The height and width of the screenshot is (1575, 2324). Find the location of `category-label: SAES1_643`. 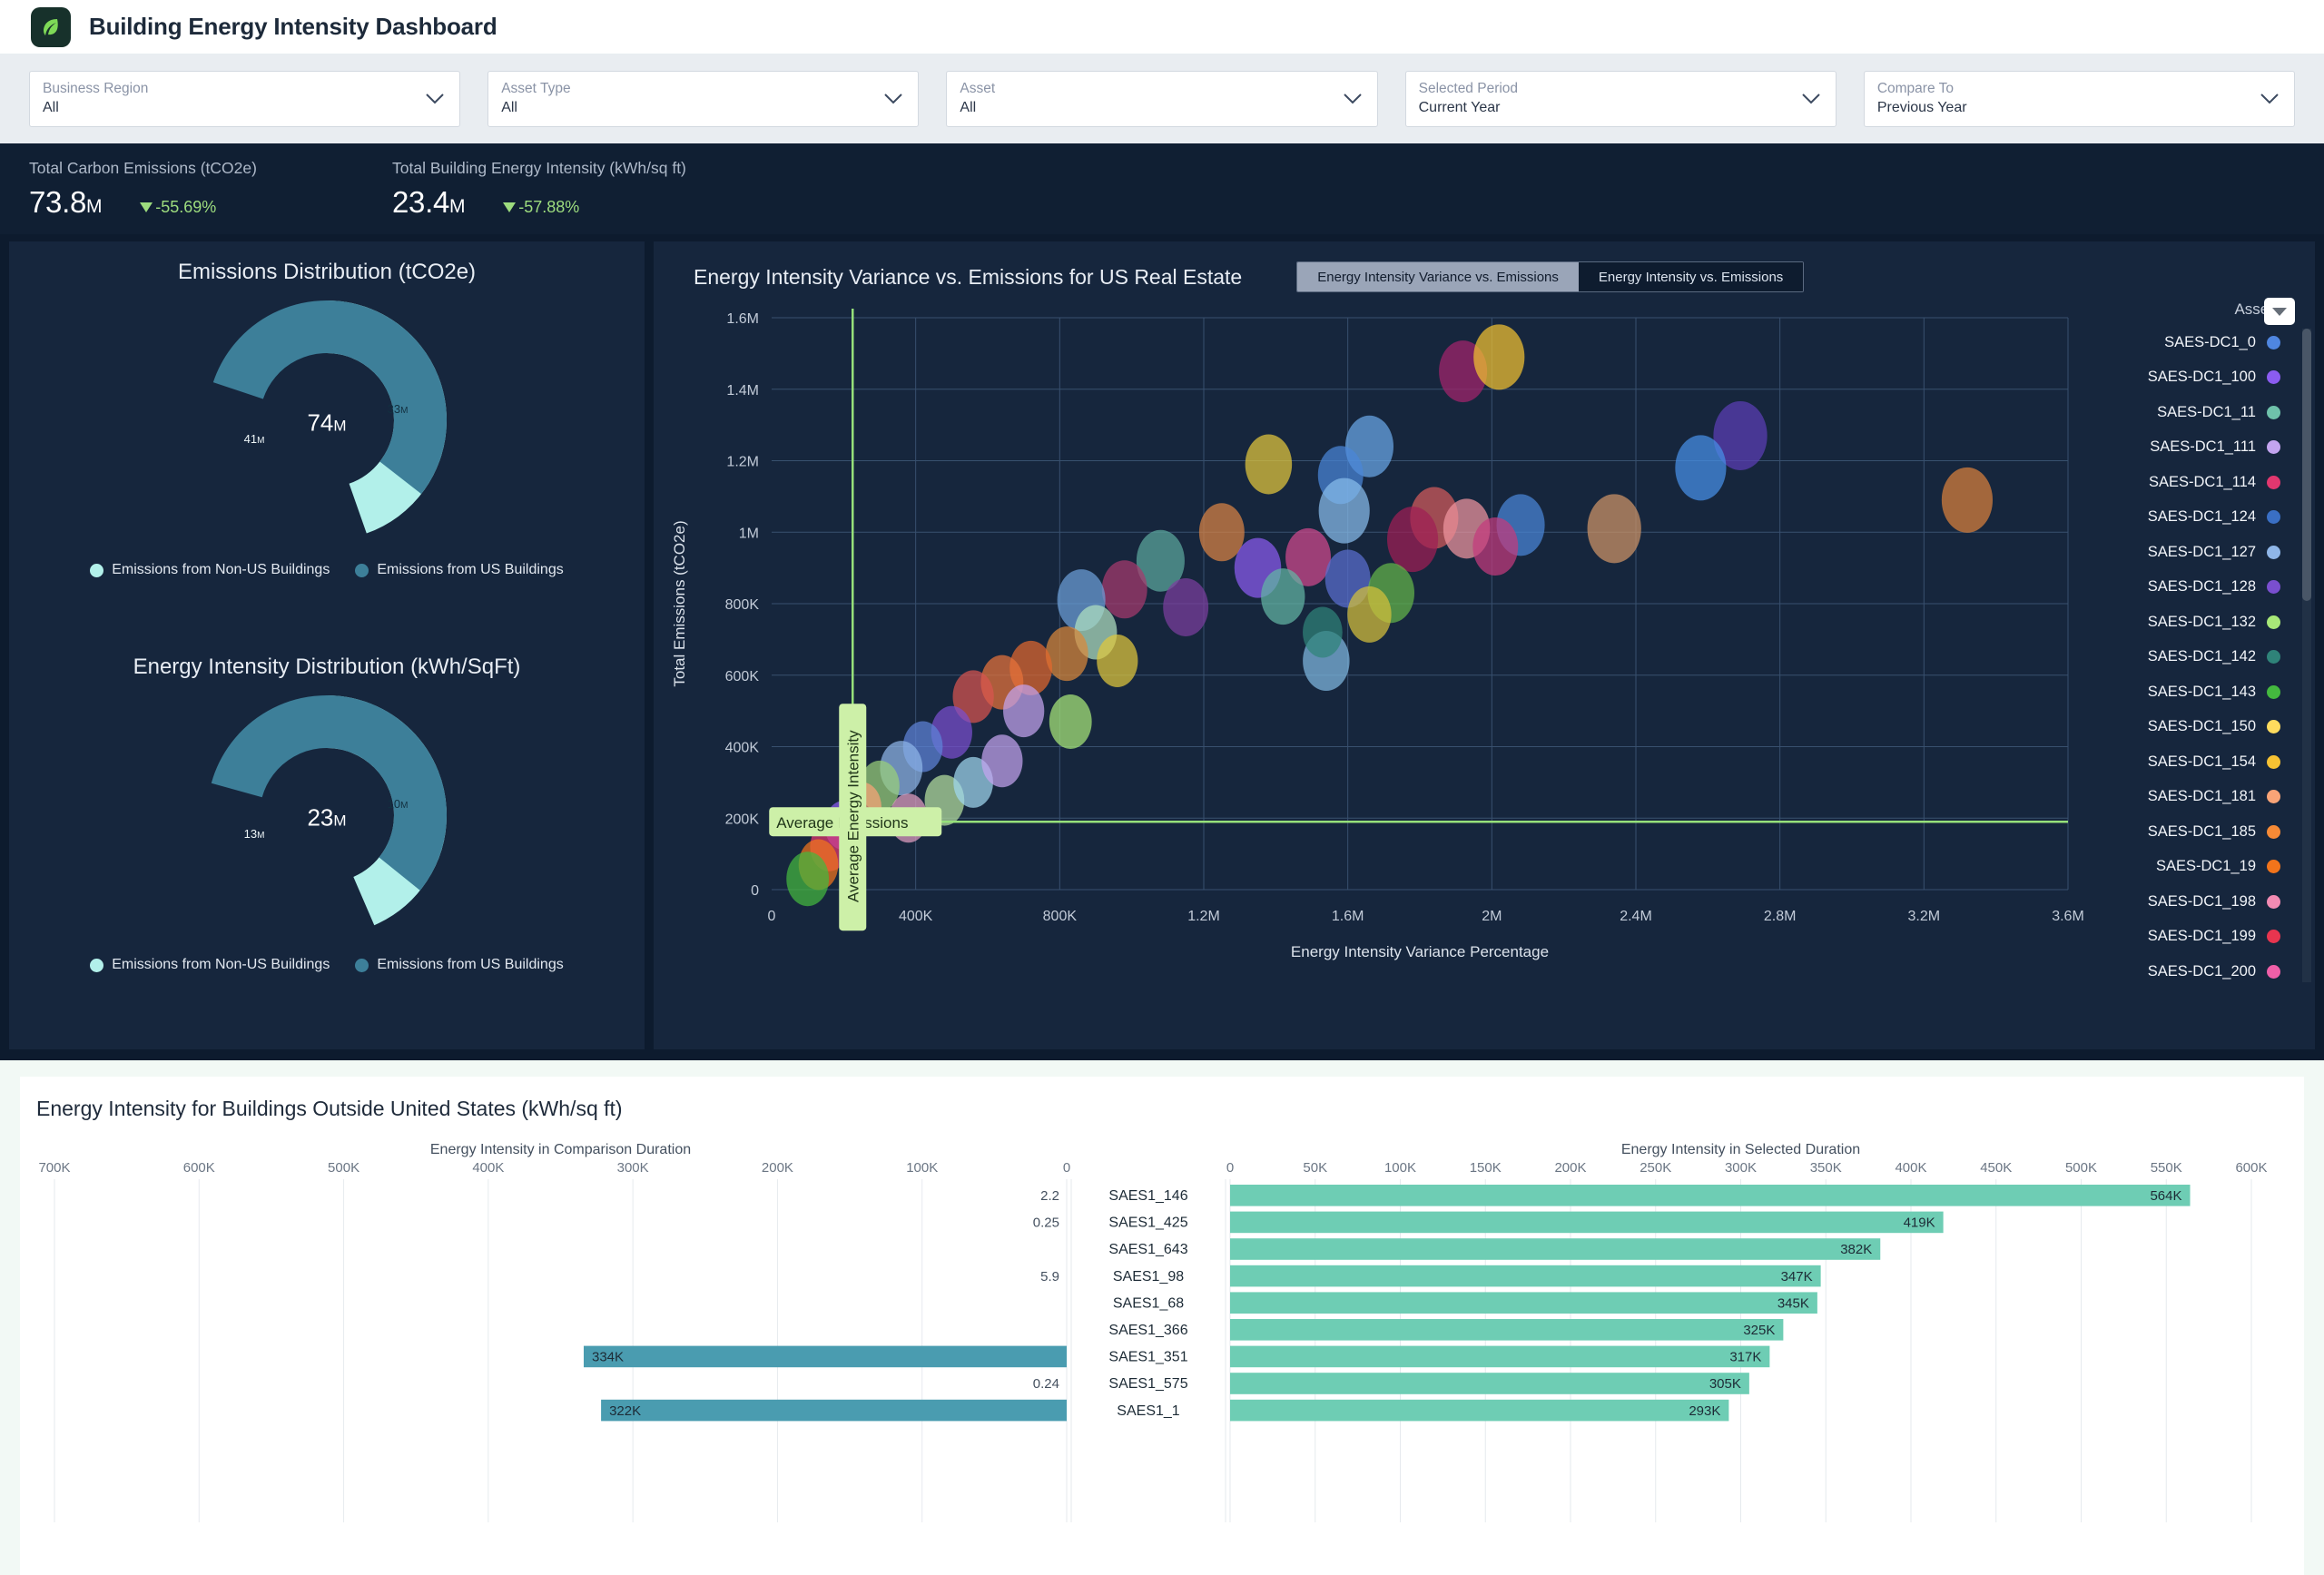

category-label: SAES1_643 is located at coordinates (1147, 1250).